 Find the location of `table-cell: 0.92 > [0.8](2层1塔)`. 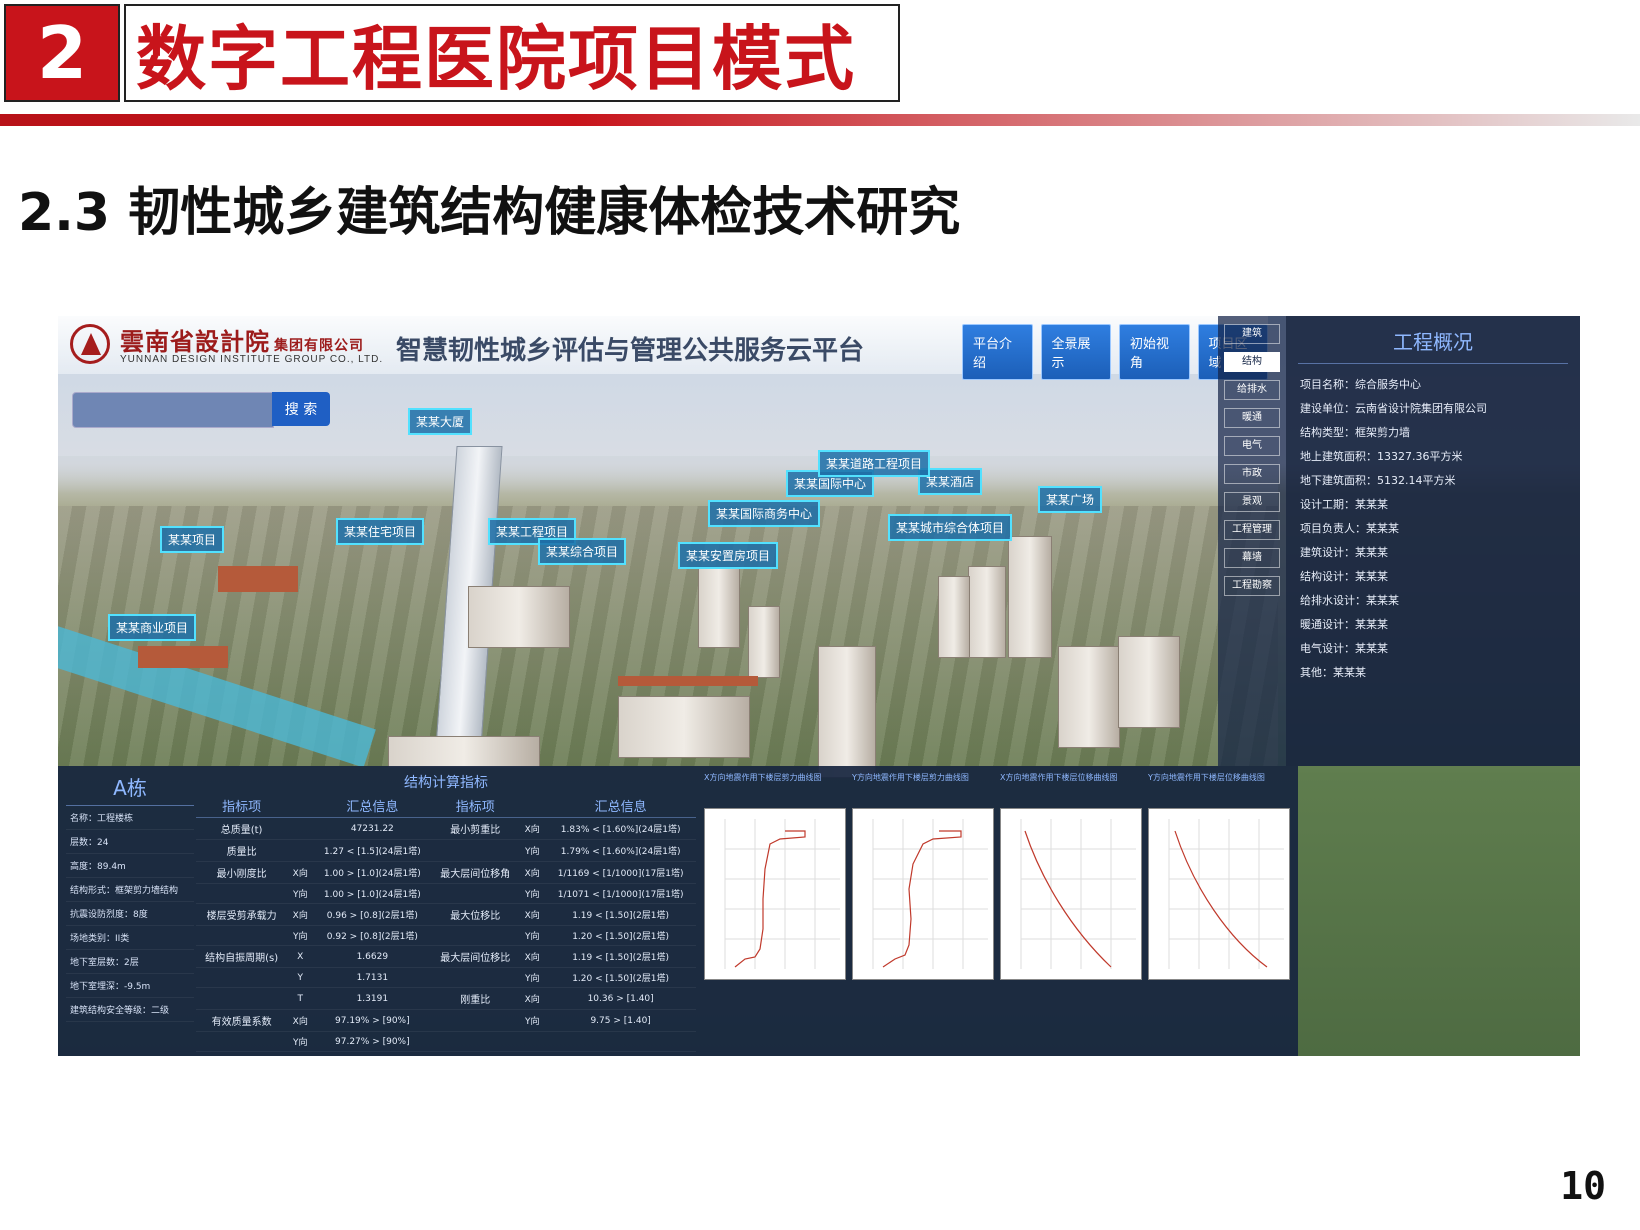

table-cell: 0.92 > [0.8](2层1塔) is located at coordinates (372, 935).